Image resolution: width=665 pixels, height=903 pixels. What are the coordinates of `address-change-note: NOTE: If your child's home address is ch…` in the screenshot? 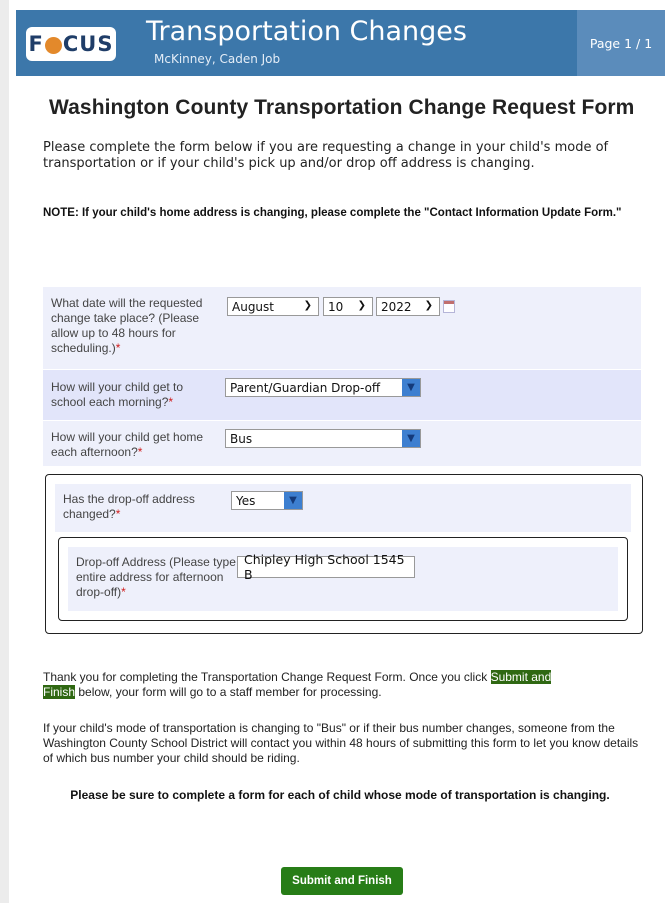 It's located at (332, 213).